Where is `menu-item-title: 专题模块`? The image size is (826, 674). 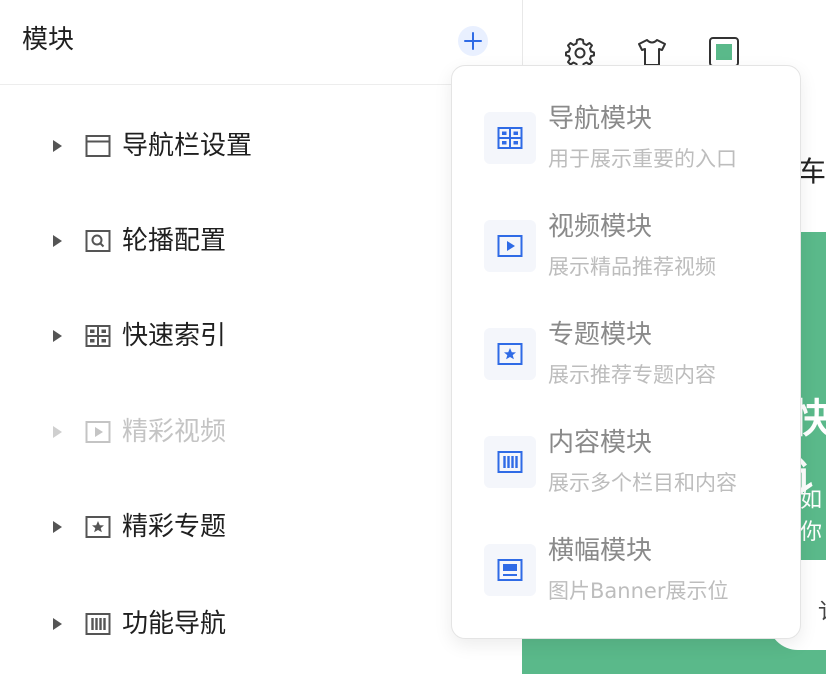 menu-item-title: 专题模块 is located at coordinates (600, 335).